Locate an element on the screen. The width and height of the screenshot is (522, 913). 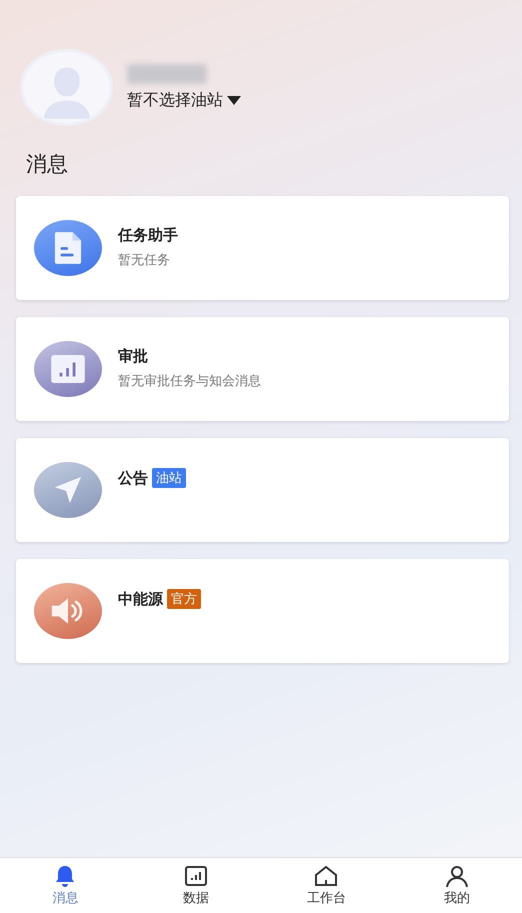
message-title: 中能源 is located at coordinates (140, 599).